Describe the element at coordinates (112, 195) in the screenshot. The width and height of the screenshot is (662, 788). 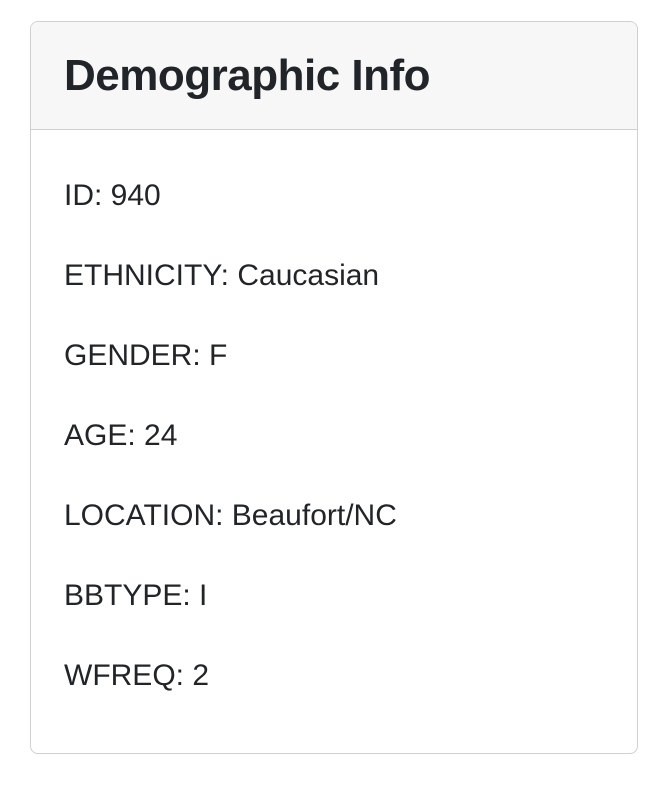
I see `info-id: ID: 940` at that location.